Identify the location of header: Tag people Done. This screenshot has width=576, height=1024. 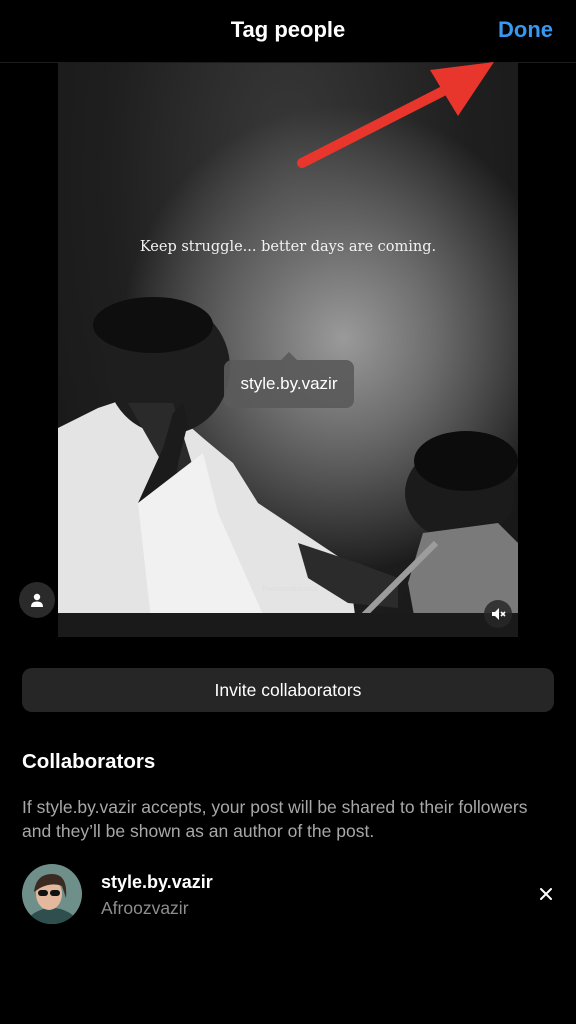
(288, 31).